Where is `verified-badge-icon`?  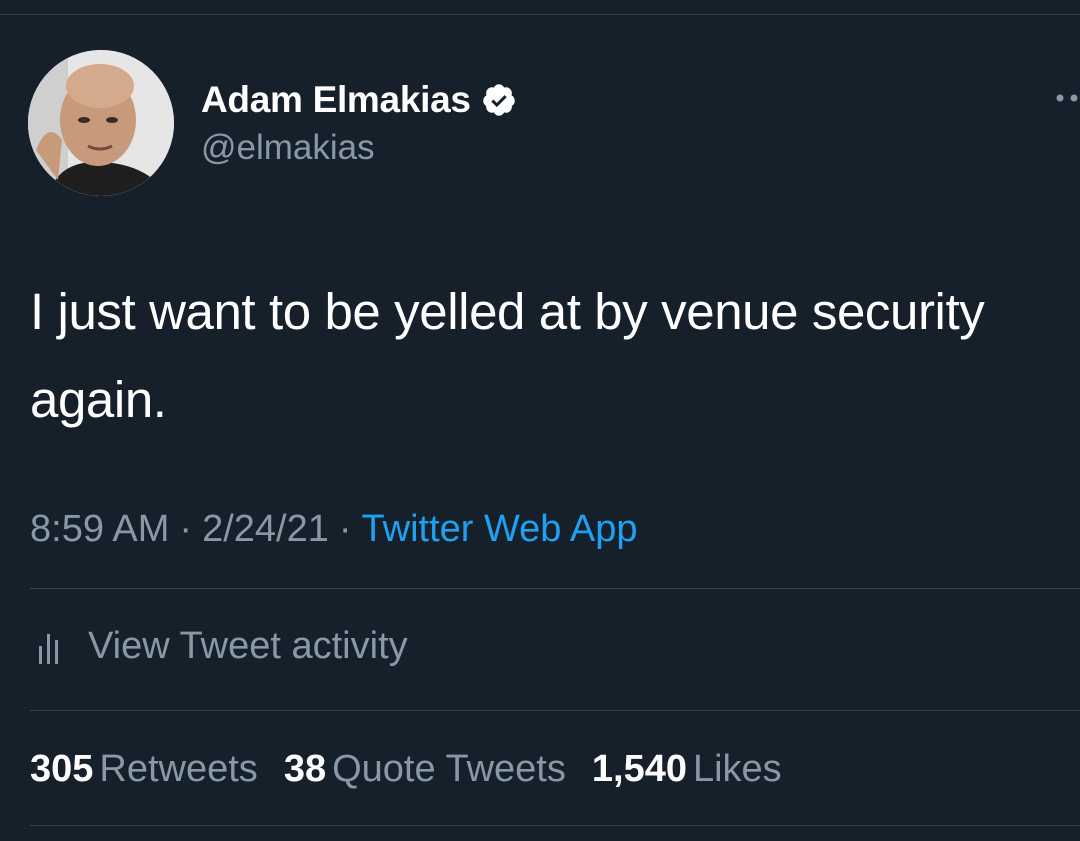 verified-badge-icon is located at coordinates (499, 100).